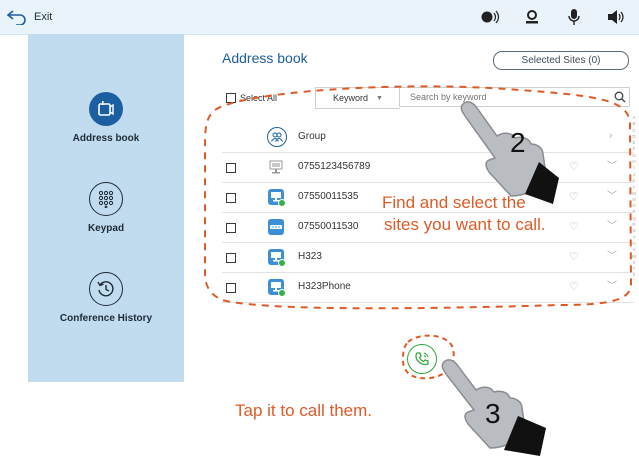  Describe the element at coordinates (29, 17) in the screenshot. I see `exit-button: Exit` at that location.